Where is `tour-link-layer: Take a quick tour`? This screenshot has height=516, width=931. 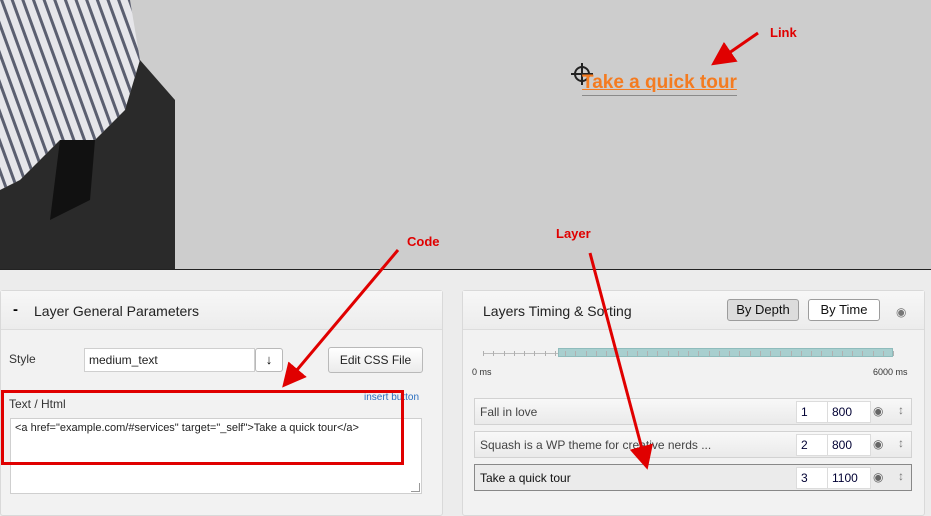
tour-link-layer: Take a quick tour is located at coordinates (659, 84).